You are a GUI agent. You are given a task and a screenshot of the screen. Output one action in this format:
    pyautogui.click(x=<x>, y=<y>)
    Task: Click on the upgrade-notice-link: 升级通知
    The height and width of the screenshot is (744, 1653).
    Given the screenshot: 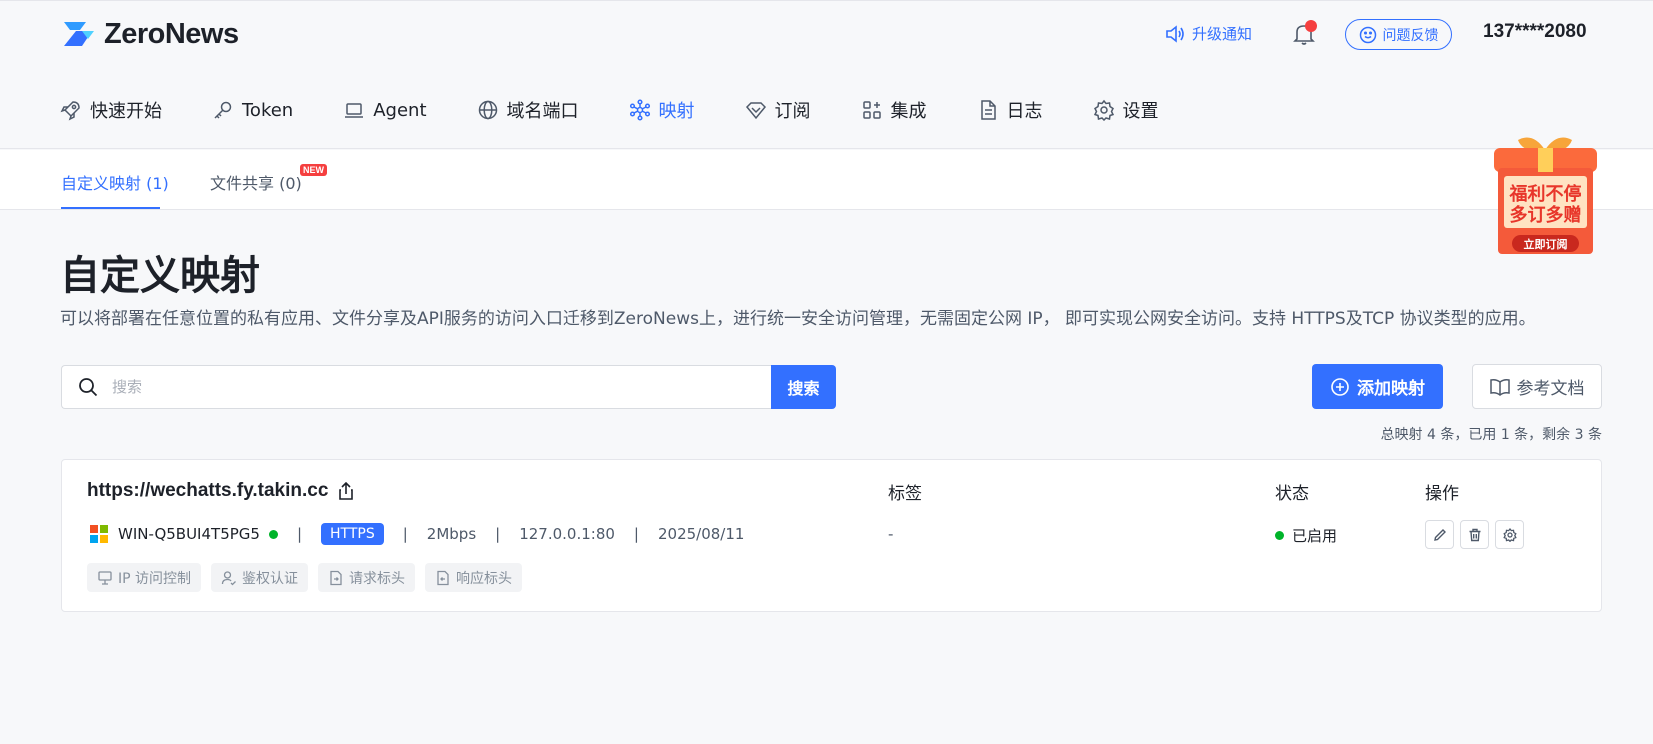 What is the action you would take?
    pyautogui.click(x=1208, y=33)
    